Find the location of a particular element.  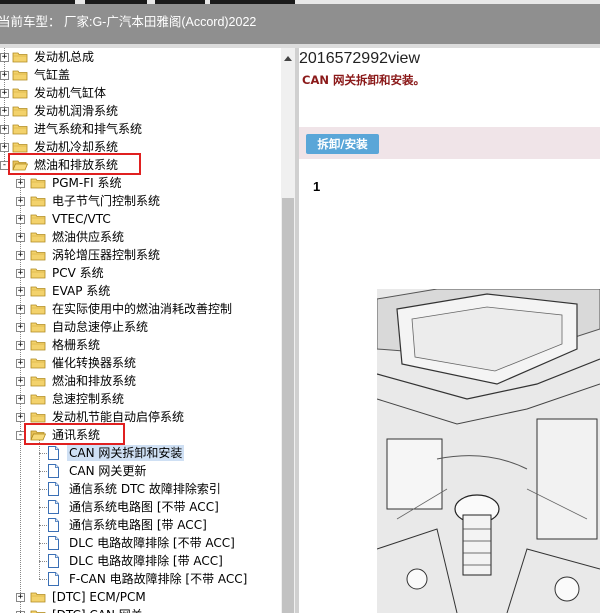

tree-item-label: 进气系统和排气系统 is located at coordinates (88, 129).